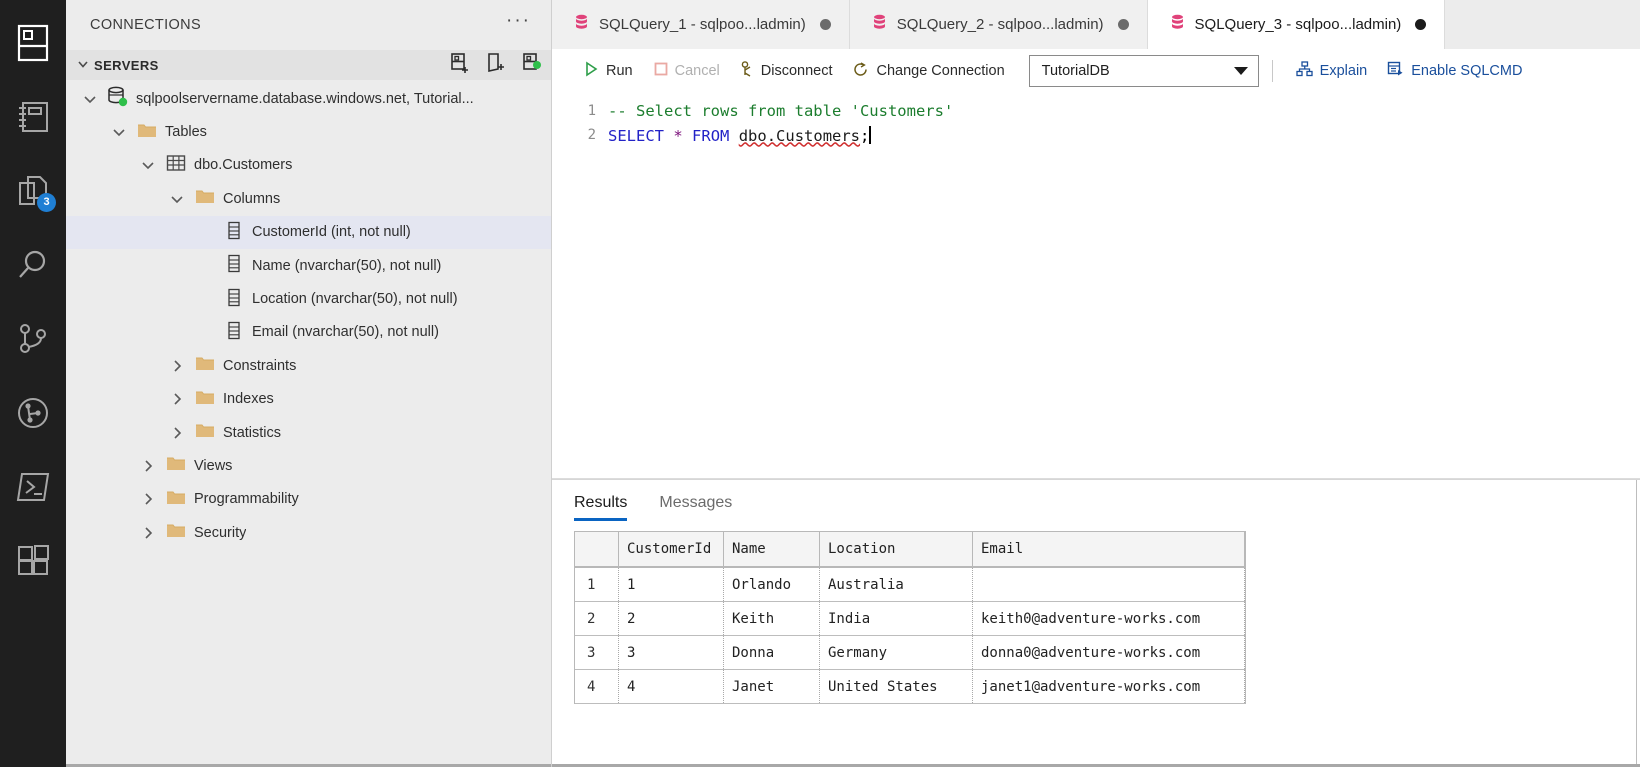 The height and width of the screenshot is (767, 1640). I want to click on grid-cell: donna0@adventure-works.com, so click(1109, 652).